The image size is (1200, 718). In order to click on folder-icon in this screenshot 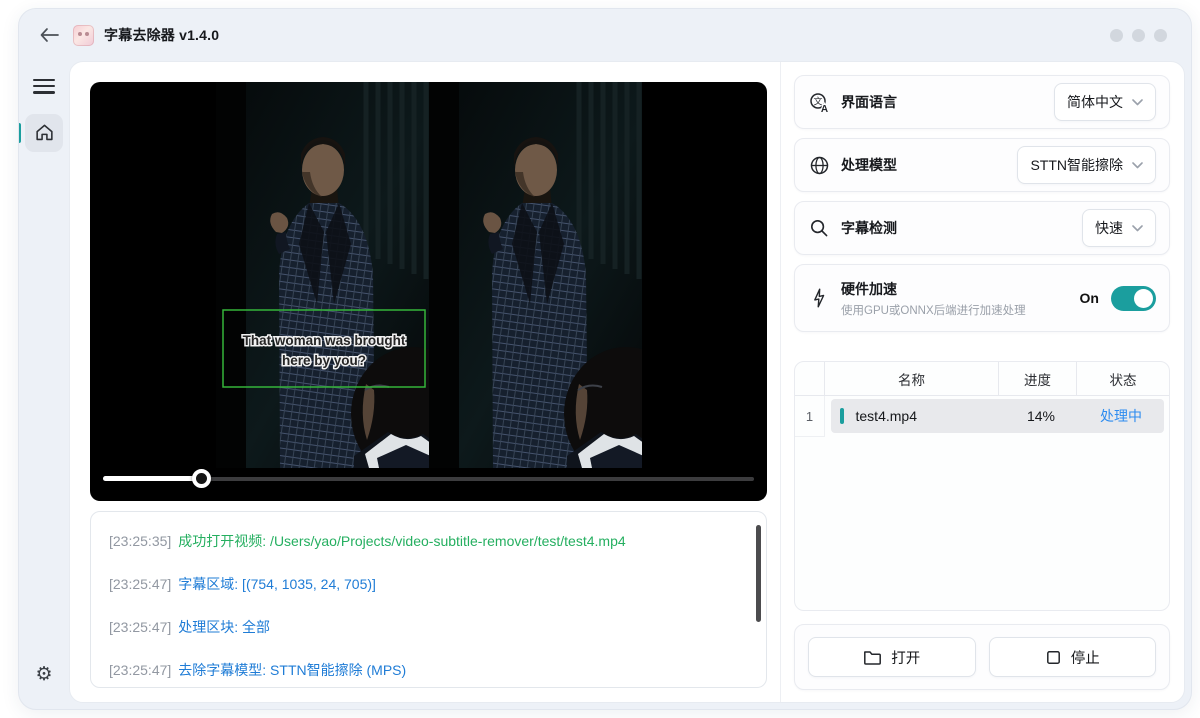, I will do `click(873, 657)`.